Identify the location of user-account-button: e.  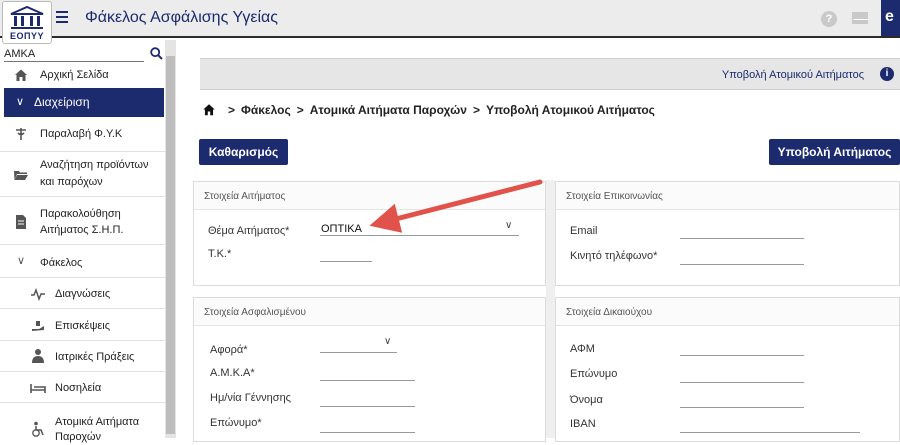
(890, 18).